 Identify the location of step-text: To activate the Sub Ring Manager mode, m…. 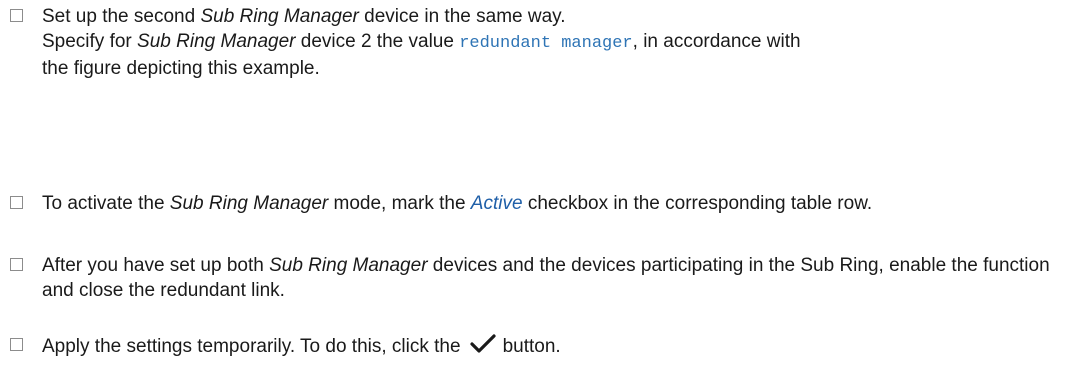
(457, 203).